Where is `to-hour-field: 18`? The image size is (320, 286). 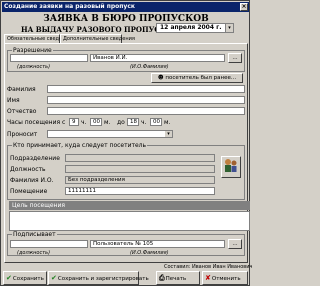
to-hour-field: 18 is located at coordinates (133, 122).